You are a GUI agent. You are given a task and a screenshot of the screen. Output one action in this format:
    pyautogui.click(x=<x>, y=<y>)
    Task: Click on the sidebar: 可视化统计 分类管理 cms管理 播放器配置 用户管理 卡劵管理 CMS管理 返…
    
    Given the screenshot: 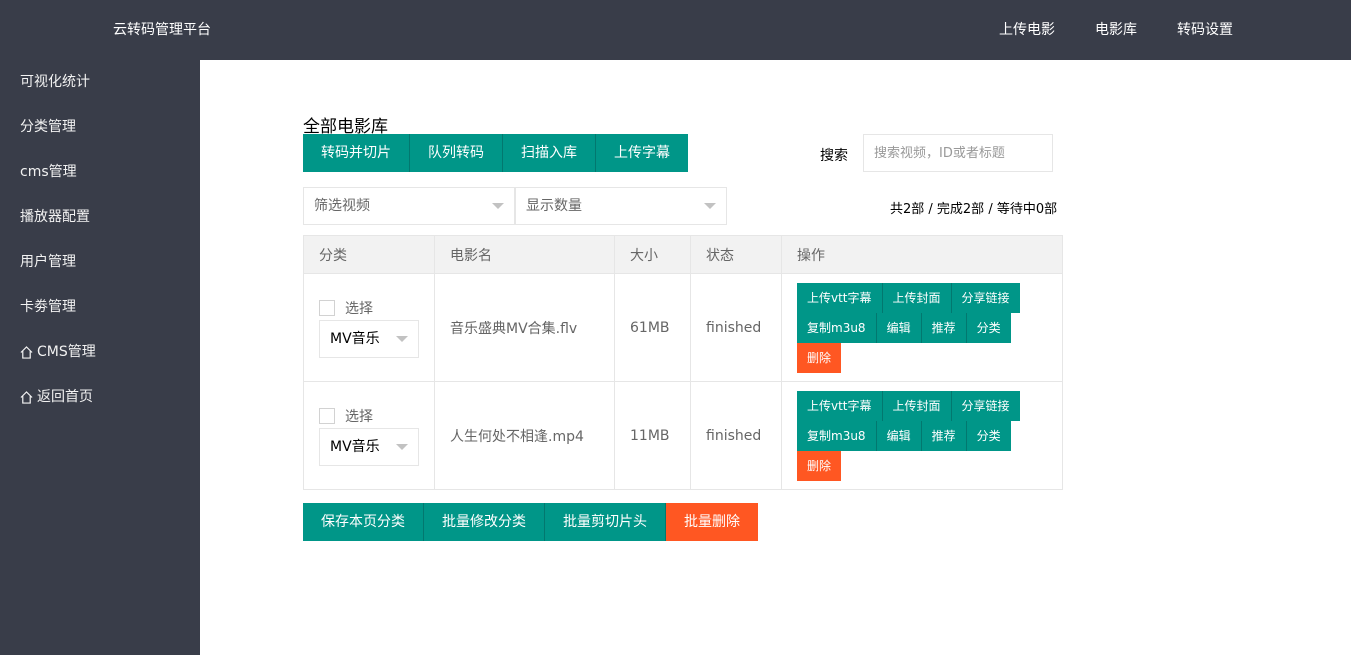 What is the action you would take?
    pyautogui.click(x=100, y=357)
    